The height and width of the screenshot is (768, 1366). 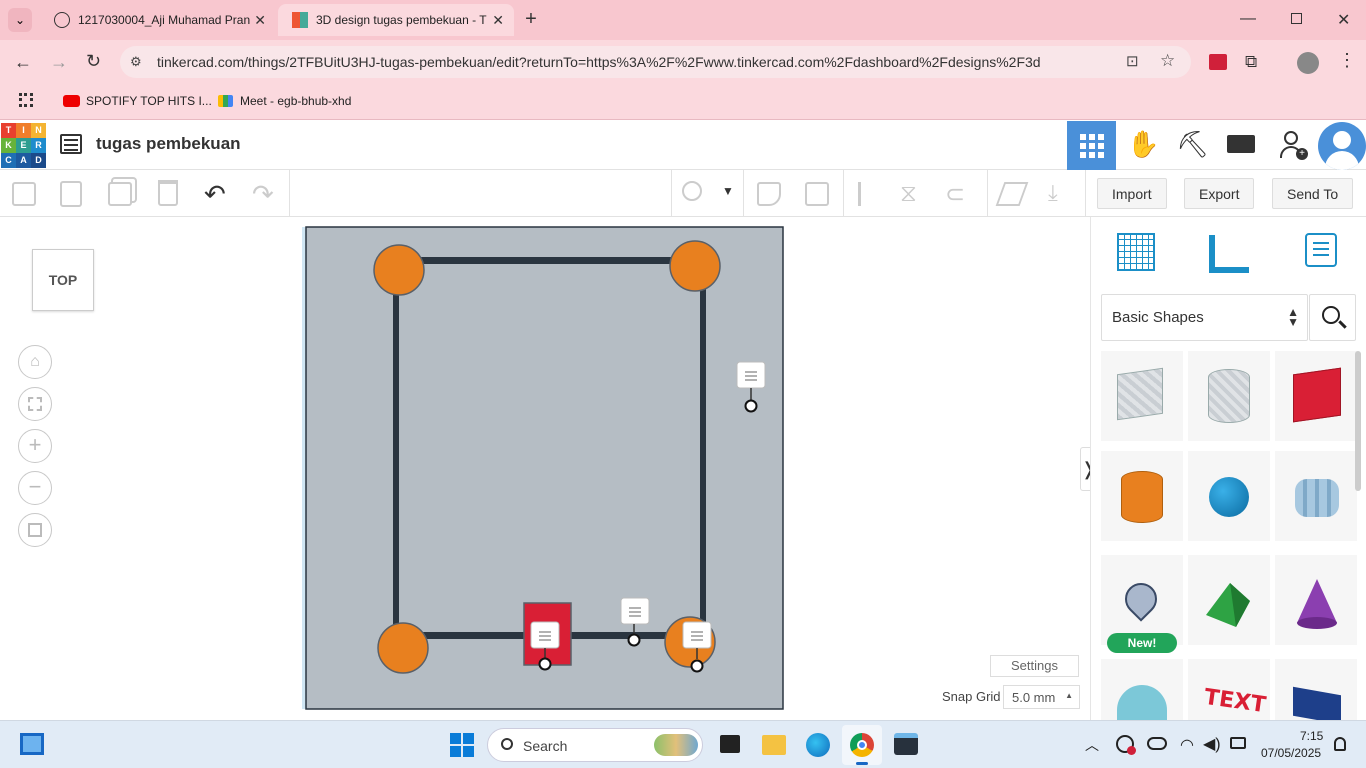 I want to click on orange-cylinder-top-right, so click(x=695, y=266).